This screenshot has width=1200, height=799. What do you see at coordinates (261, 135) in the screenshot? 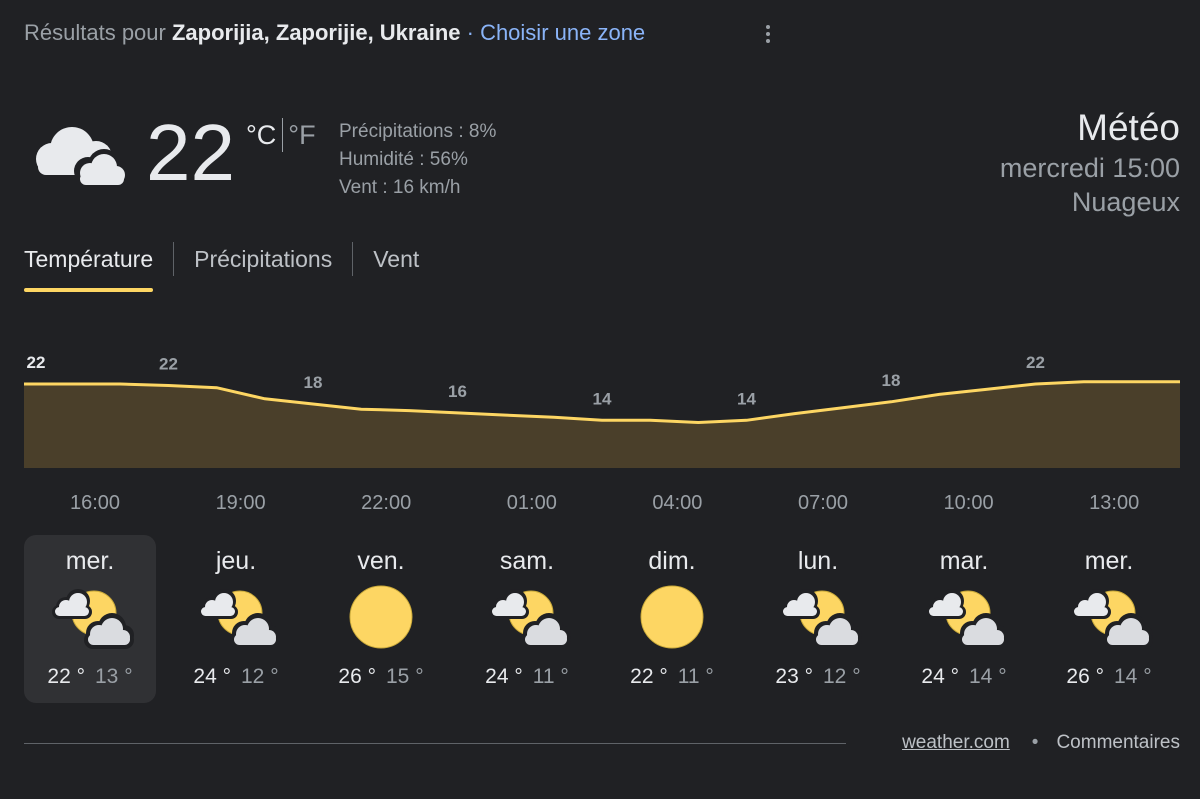
I see `unit-celsius: °C` at bounding box center [261, 135].